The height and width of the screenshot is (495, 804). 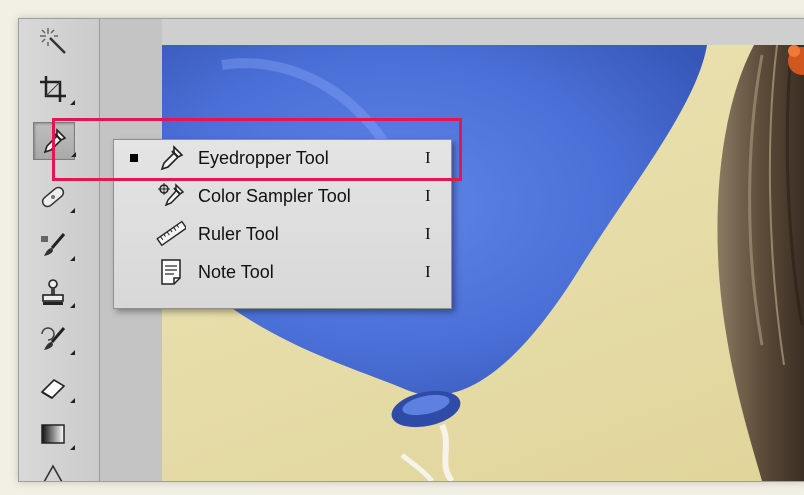 I want to click on color-sampler-icon, so click(x=171, y=196).